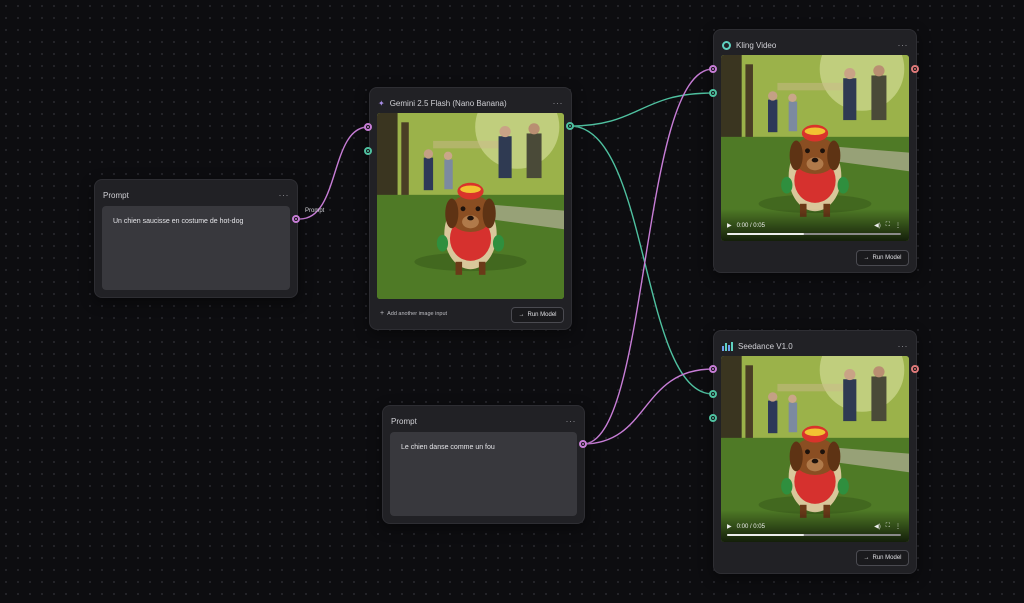 This screenshot has width=1024, height=603. Describe the element at coordinates (178, 221) in the screenshot. I see `prompt-text: Un chien saucisse en costume de hot-dog` at that location.